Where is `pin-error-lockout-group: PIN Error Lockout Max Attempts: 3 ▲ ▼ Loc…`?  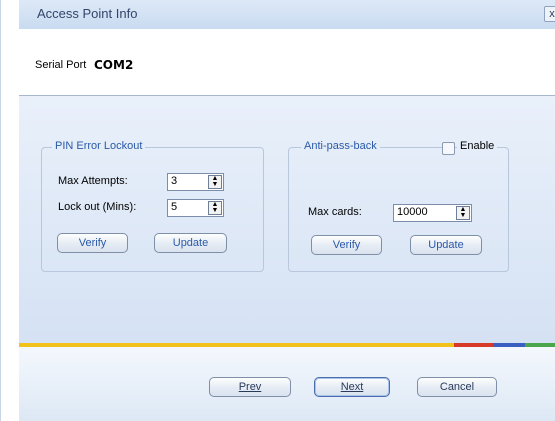
pin-error-lockout-group: PIN Error Lockout Max Attempts: 3 ▲ ▼ Loc… is located at coordinates (152, 206).